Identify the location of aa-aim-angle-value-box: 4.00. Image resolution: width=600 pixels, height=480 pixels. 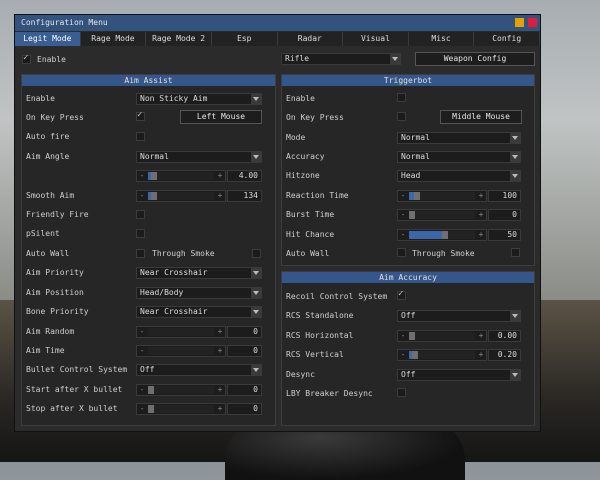
(244, 176).